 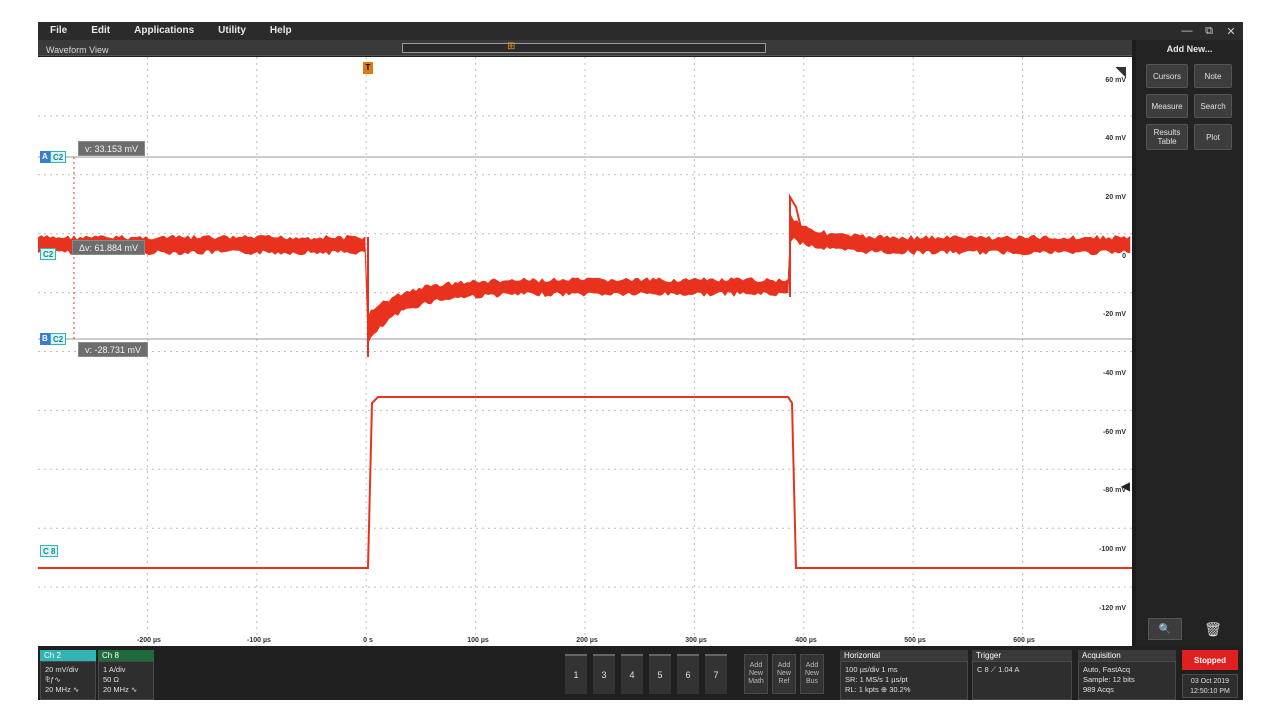 What do you see at coordinates (878, 689) in the screenshot?
I see `horizontal-record-length: RL: 1 kpts ⊕ 30.2%` at bounding box center [878, 689].